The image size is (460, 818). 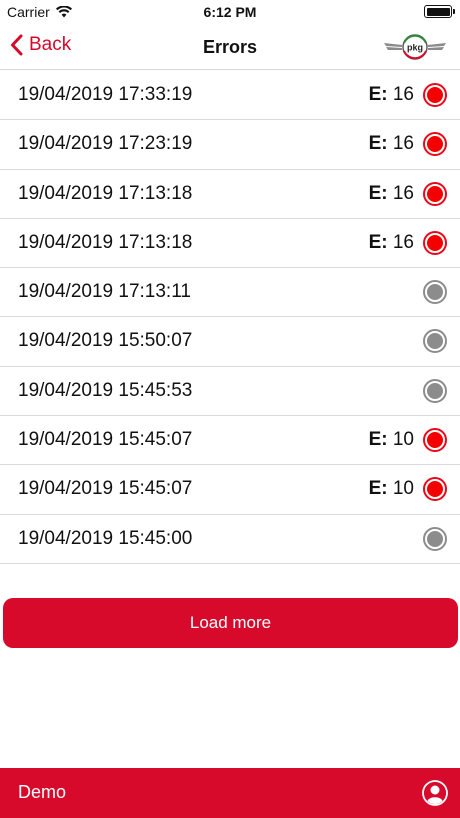 What do you see at coordinates (230, 623) in the screenshot?
I see `load-more-button: Load more` at bounding box center [230, 623].